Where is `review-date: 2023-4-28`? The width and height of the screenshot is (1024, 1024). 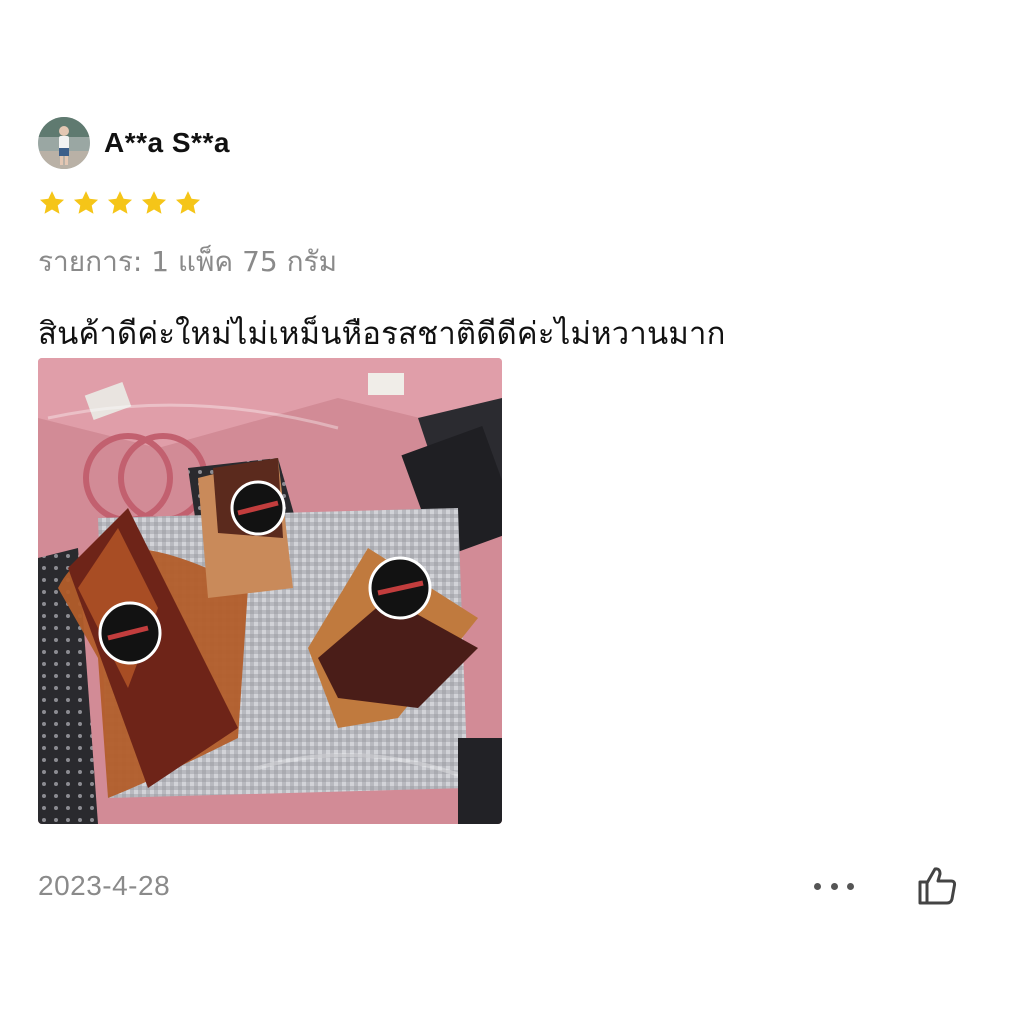
review-date: 2023-4-28 is located at coordinates (104, 885).